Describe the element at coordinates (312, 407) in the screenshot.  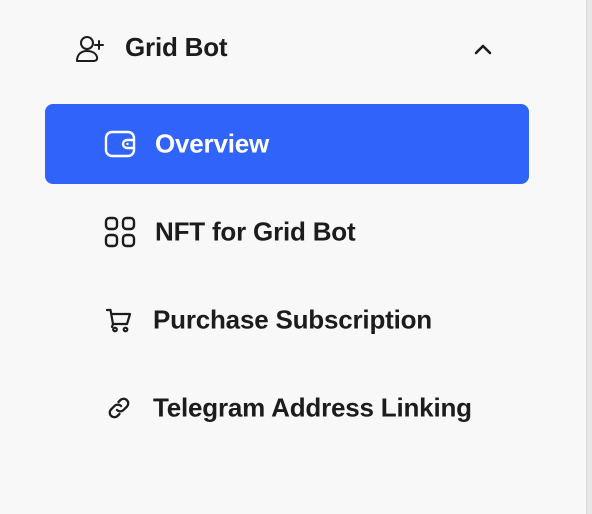
I see `menu-item-label: Telegram Address Linking` at that location.